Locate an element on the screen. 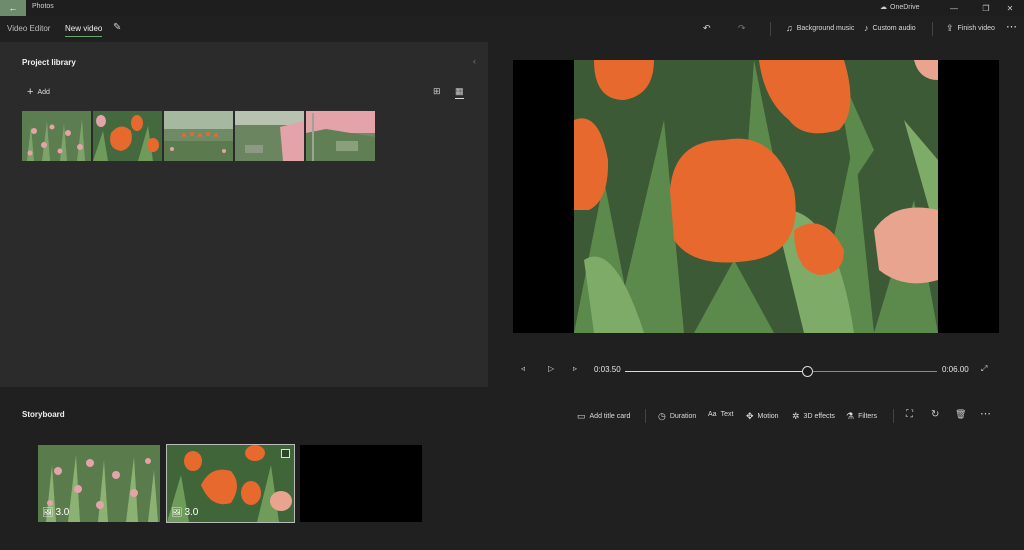 The width and height of the screenshot is (1024, 550). storyboard-clip: 🖼 3.0 is located at coordinates (99, 483).